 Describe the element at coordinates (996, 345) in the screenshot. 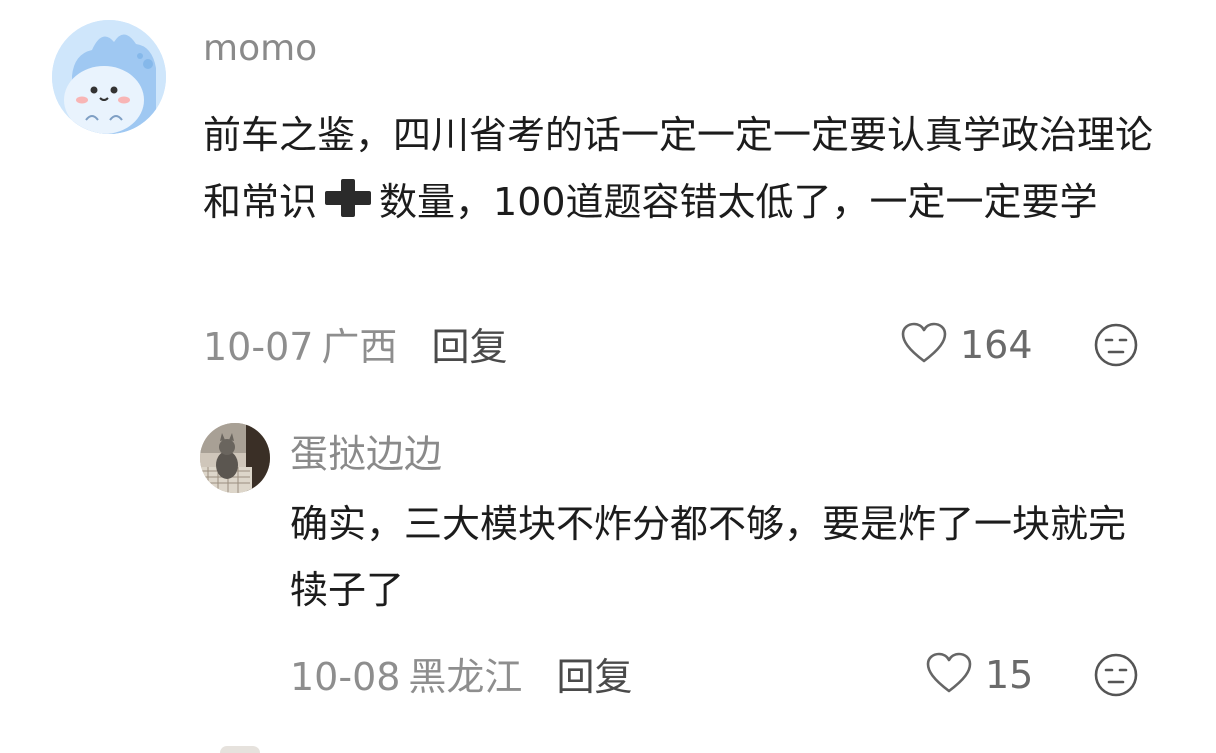

I see `like-count: 164` at that location.